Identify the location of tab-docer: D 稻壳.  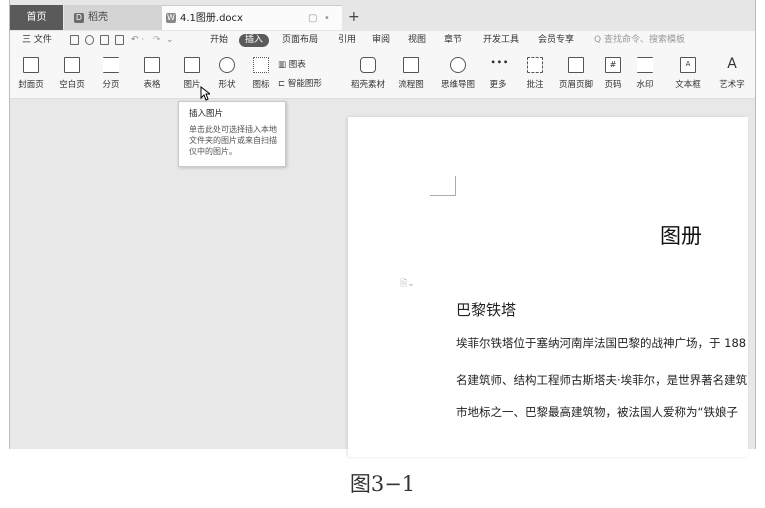
(113, 17).